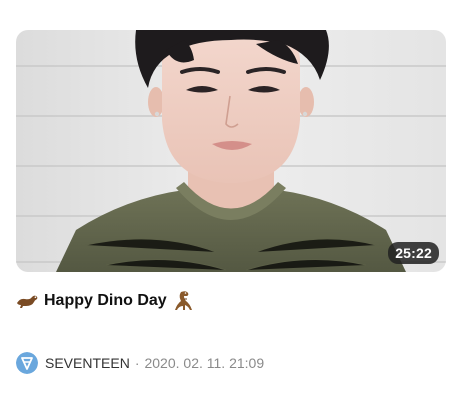  I want to click on video-title-row: Happy Dino Day, so click(105, 301).